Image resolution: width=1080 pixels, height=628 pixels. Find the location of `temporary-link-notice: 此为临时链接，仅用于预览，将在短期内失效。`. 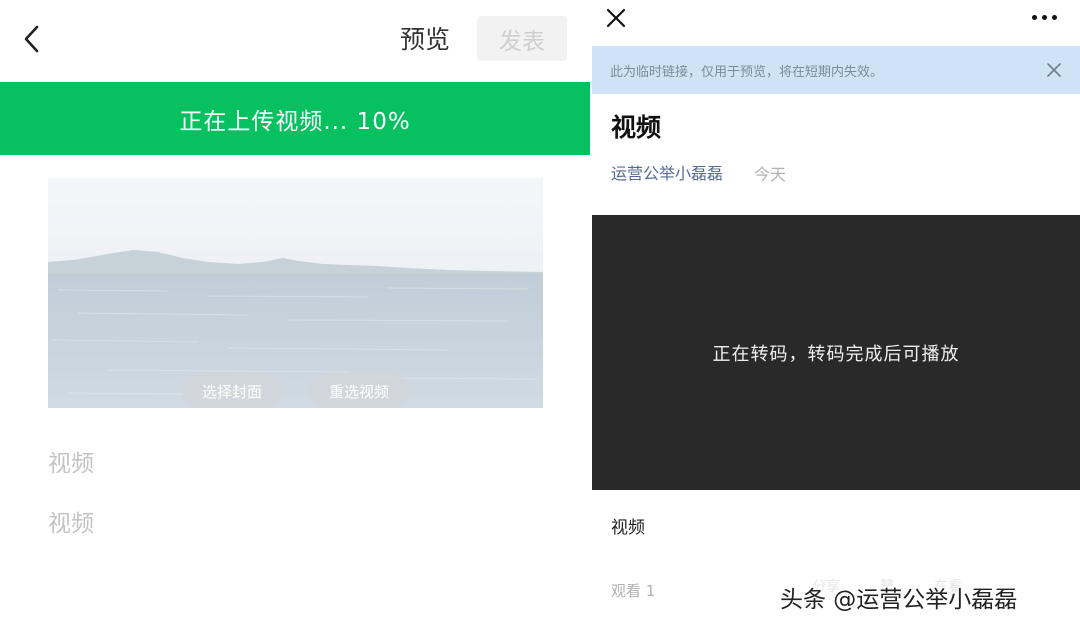

temporary-link-notice: 此为临时链接，仅用于预览，将在短期内失效。 is located at coordinates (836, 70).